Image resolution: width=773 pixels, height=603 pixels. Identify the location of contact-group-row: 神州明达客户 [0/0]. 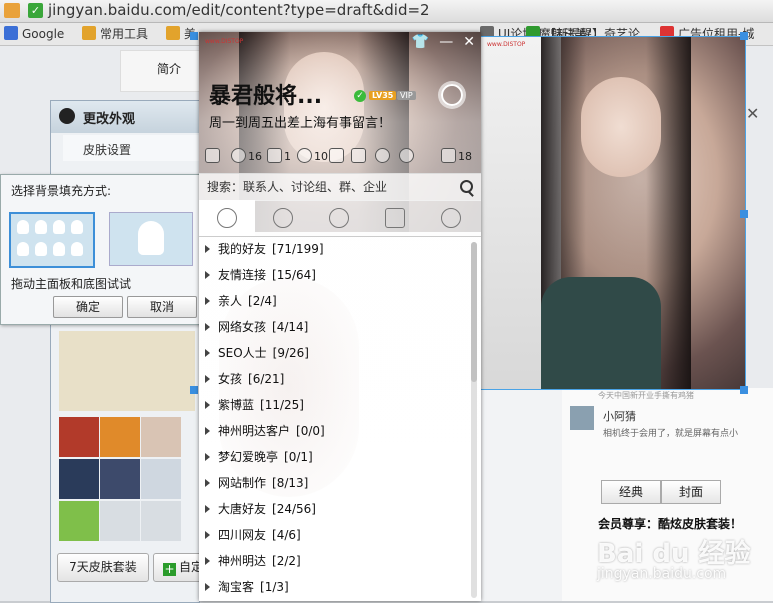
(265, 431).